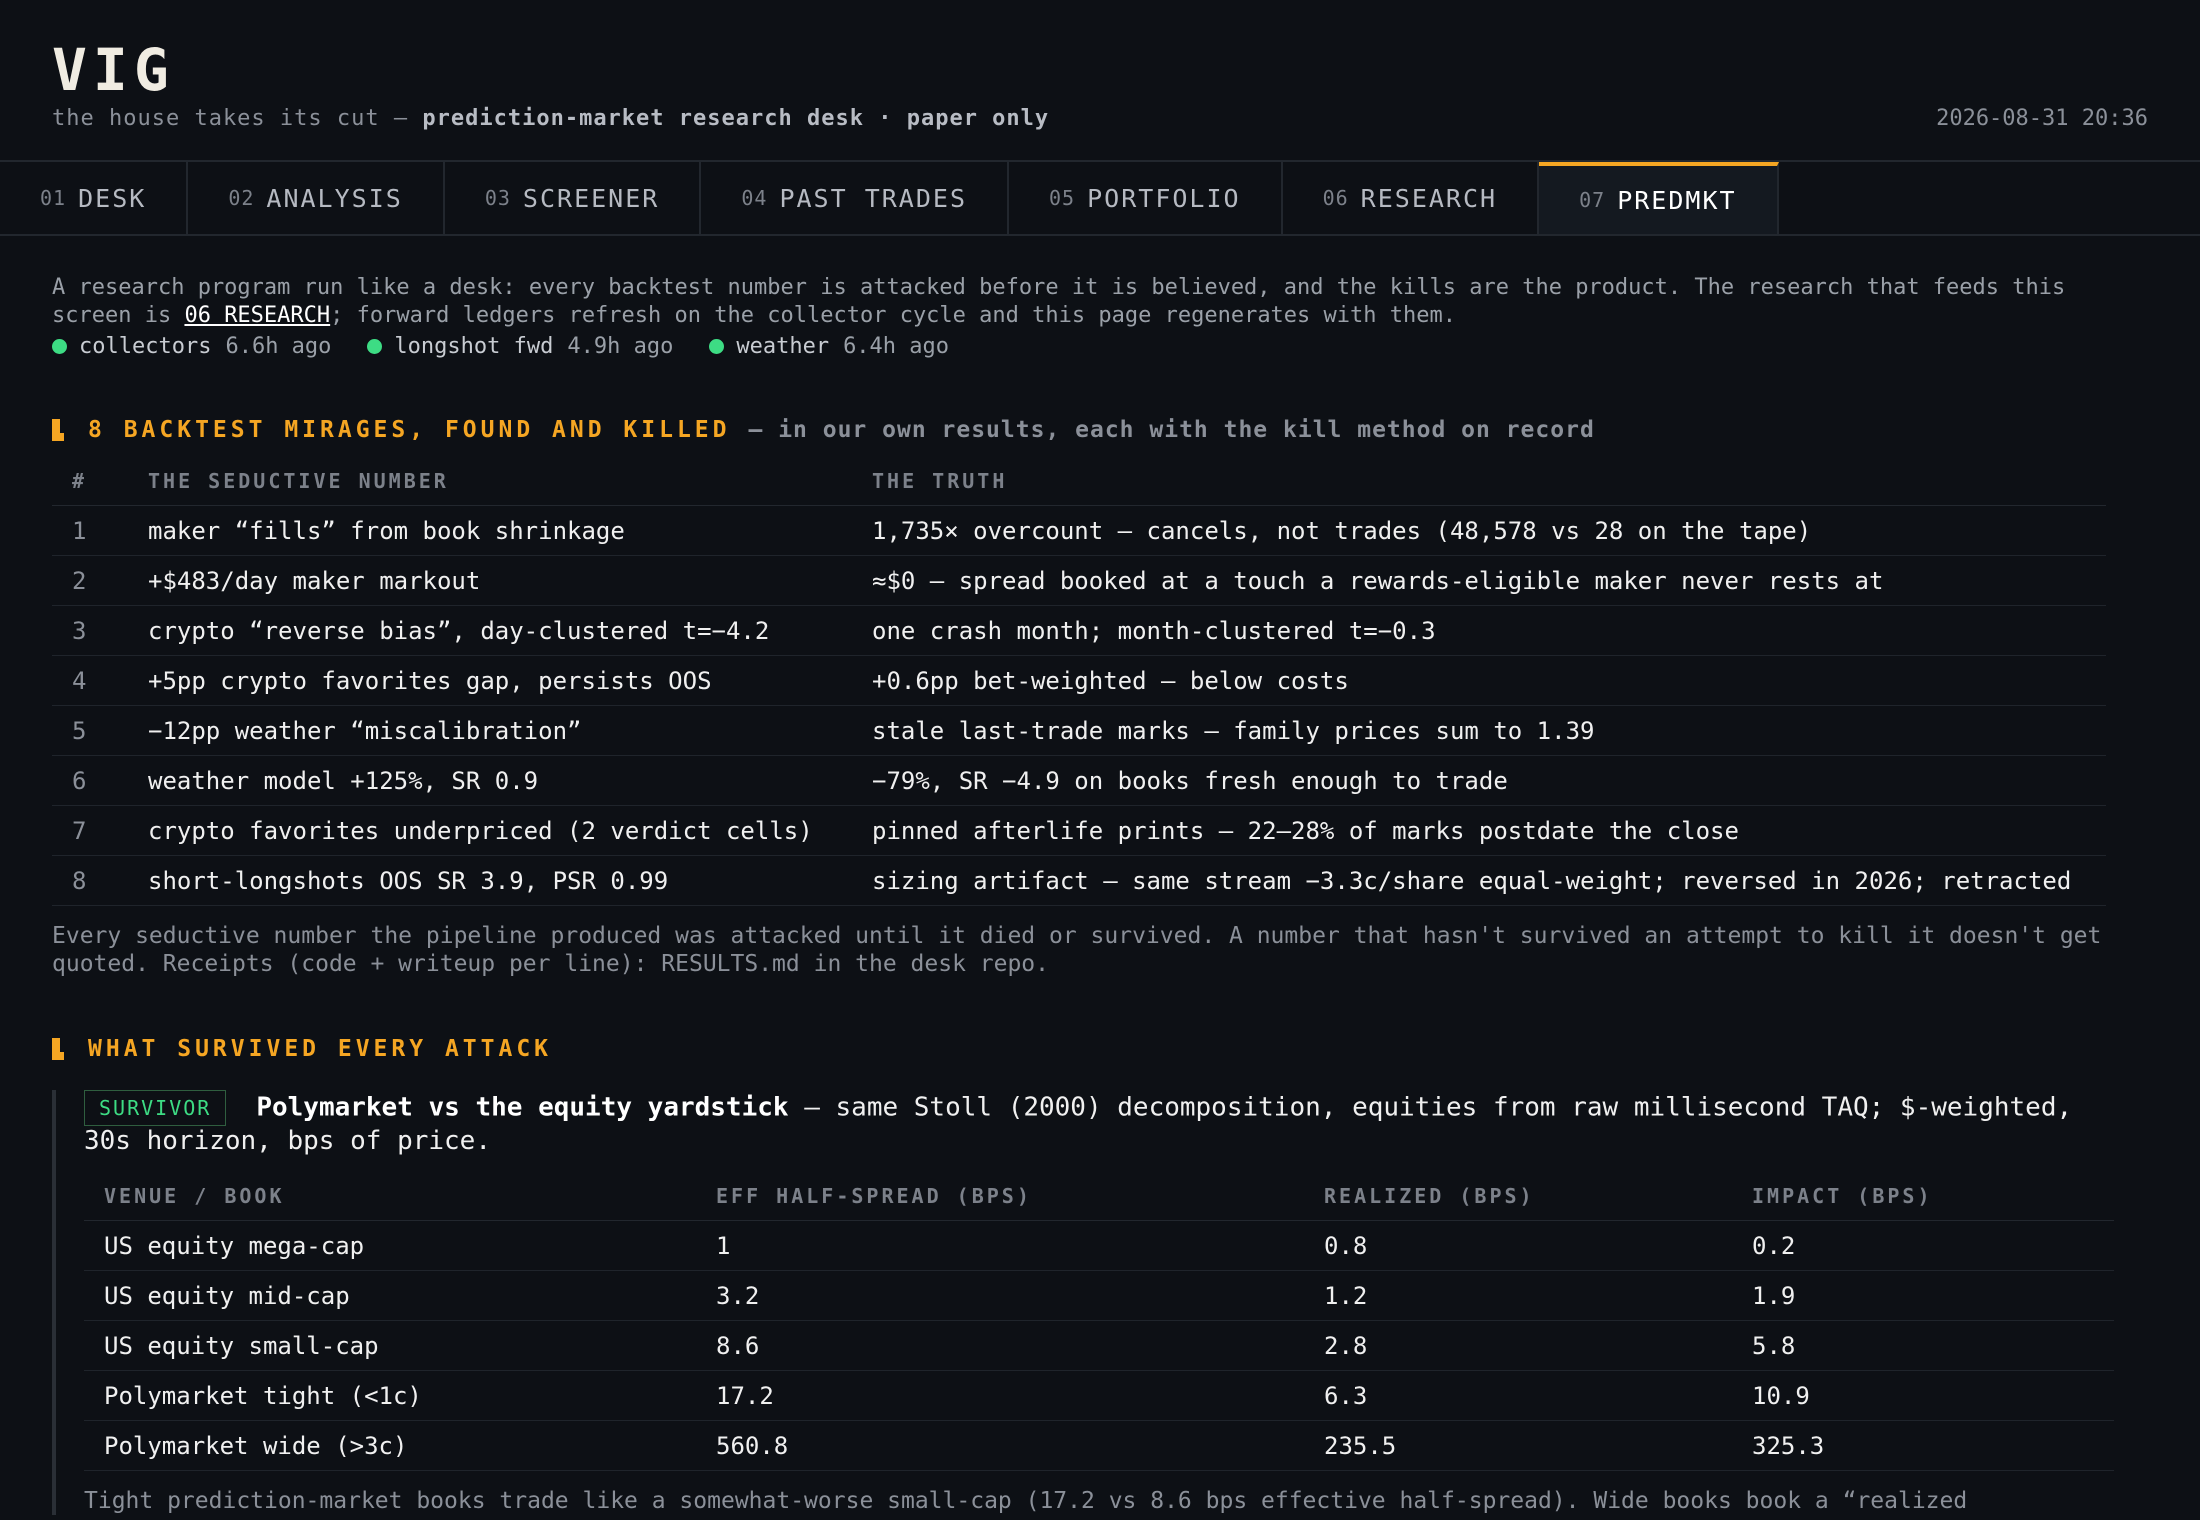 This screenshot has width=2200, height=1520. What do you see at coordinates (1100, 1049) in the screenshot?
I see `survived-section-title: WHAT SURVIVED EVERY ATTACK` at bounding box center [1100, 1049].